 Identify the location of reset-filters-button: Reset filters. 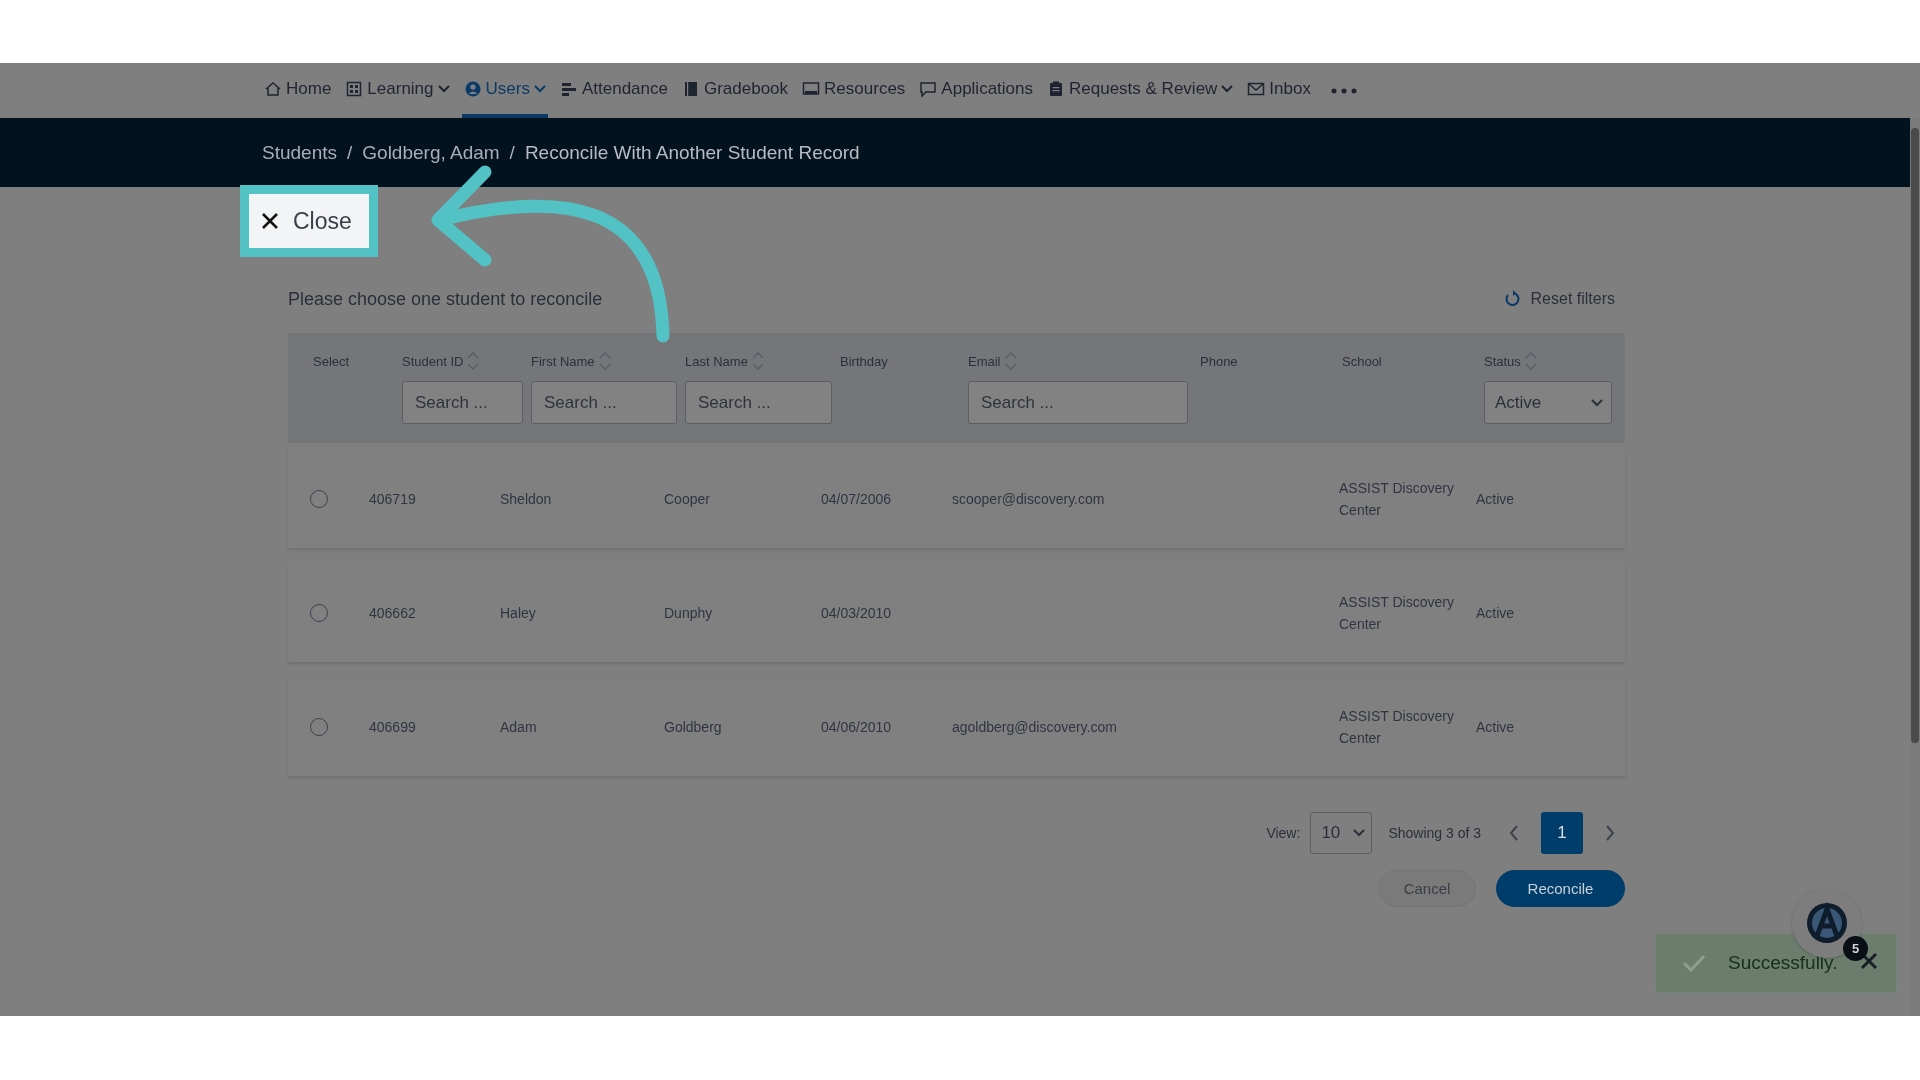
(1559, 299).